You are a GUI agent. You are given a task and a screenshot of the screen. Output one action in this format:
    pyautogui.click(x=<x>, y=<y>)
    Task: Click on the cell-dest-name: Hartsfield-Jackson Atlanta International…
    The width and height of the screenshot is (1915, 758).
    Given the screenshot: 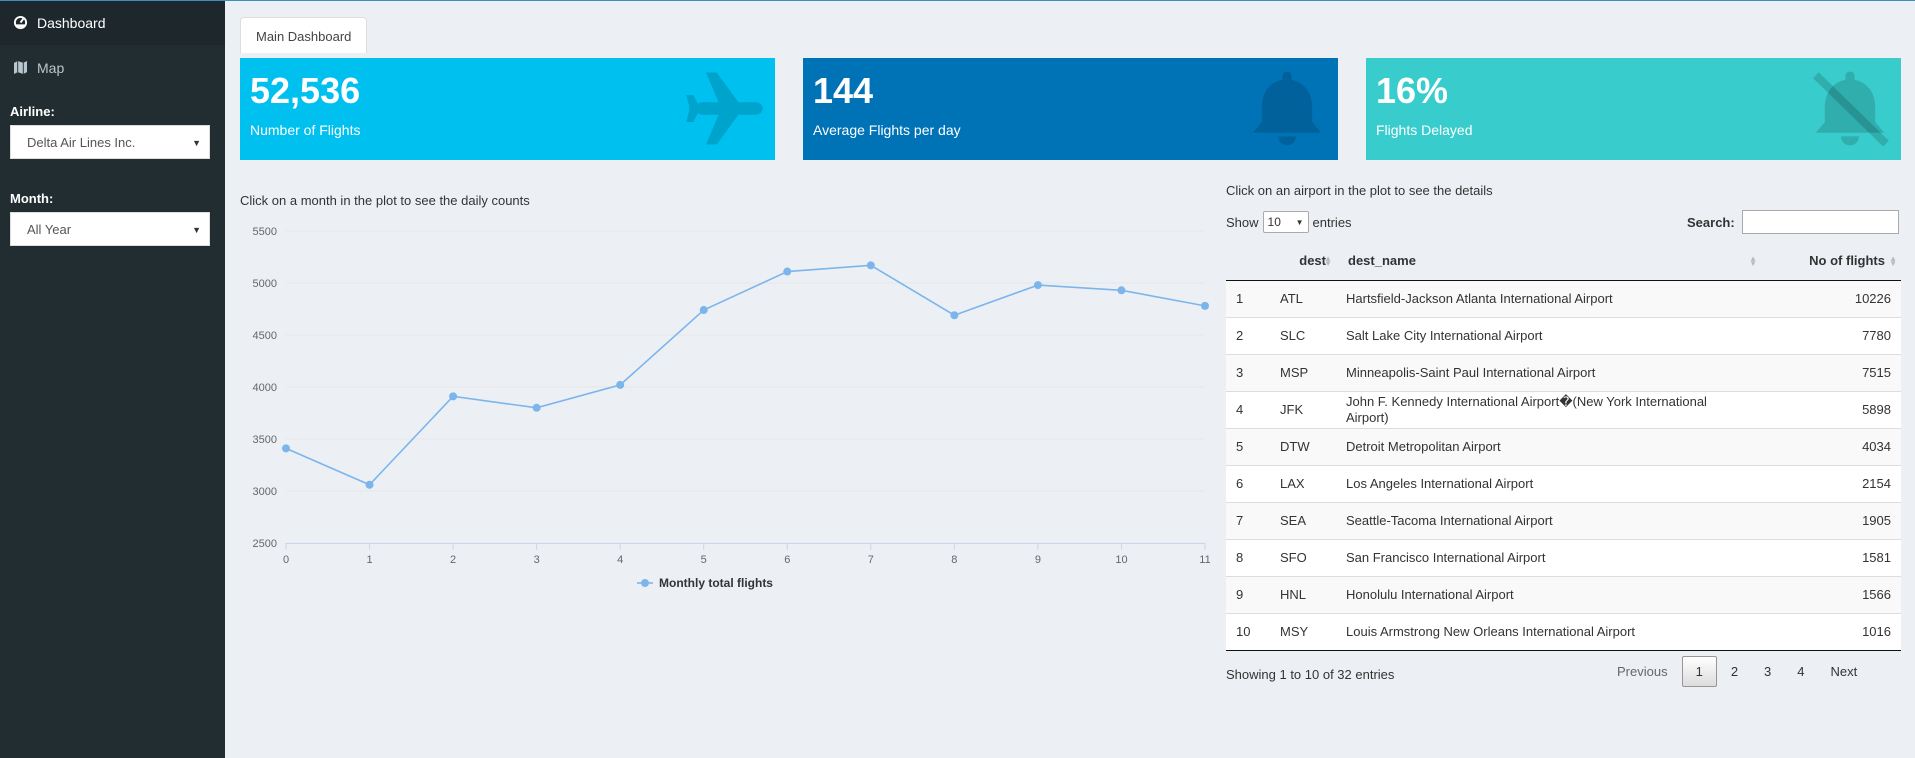 What is the action you would take?
    pyautogui.click(x=1548, y=298)
    